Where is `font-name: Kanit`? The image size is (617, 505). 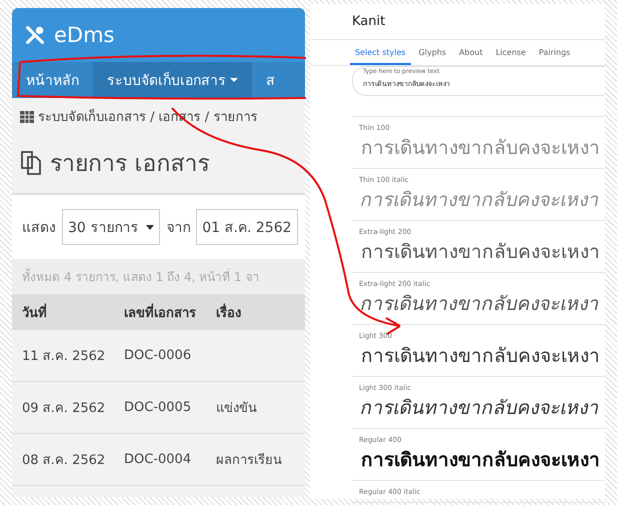 font-name: Kanit is located at coordinates (457, 22).